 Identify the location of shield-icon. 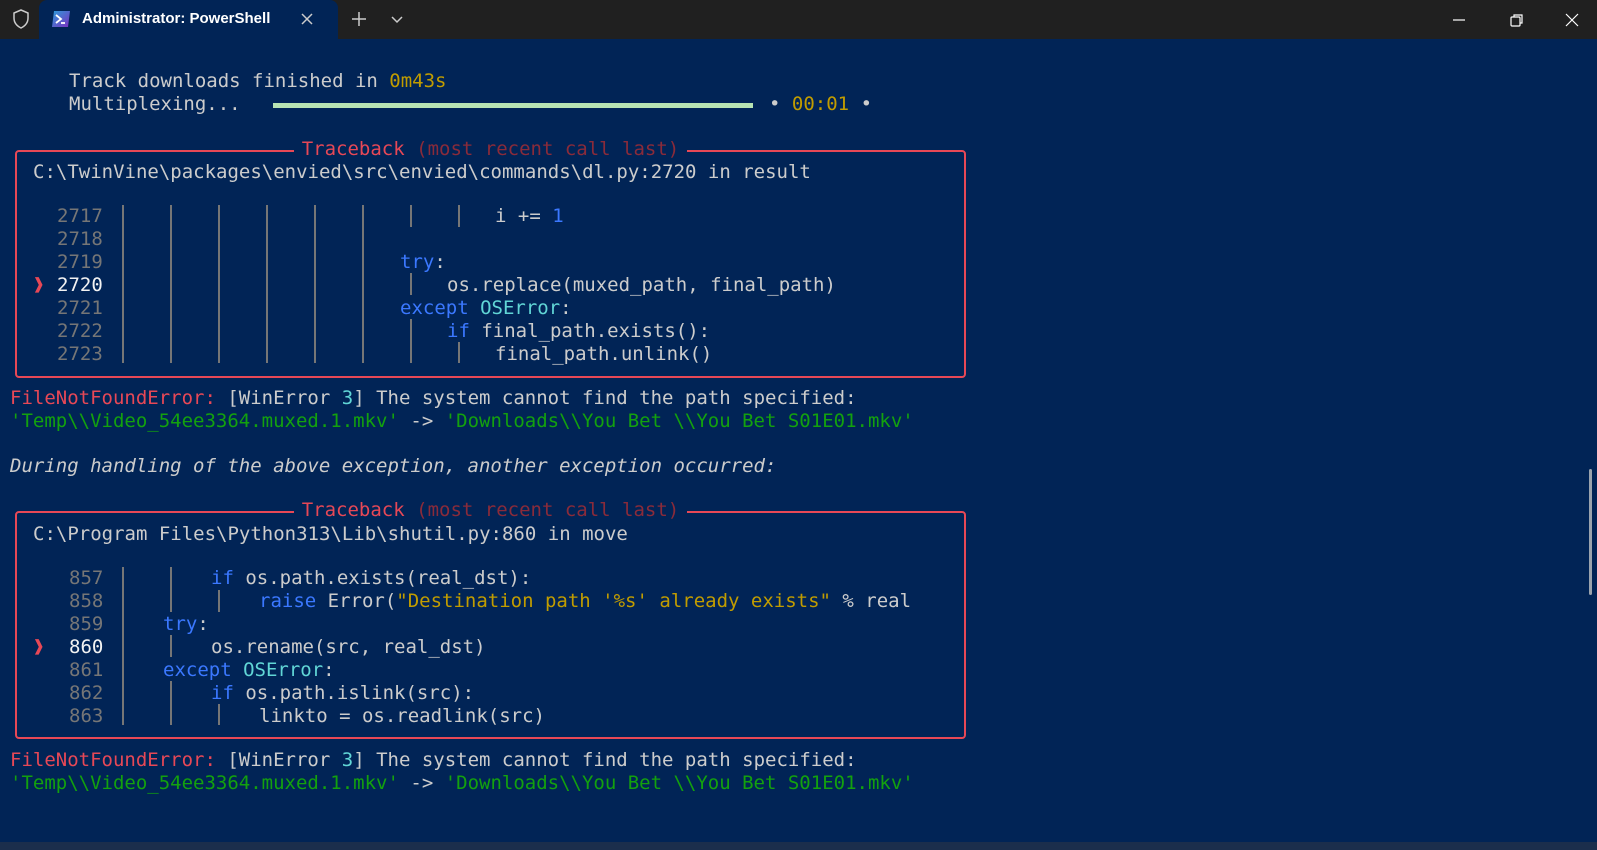
(21, 19).